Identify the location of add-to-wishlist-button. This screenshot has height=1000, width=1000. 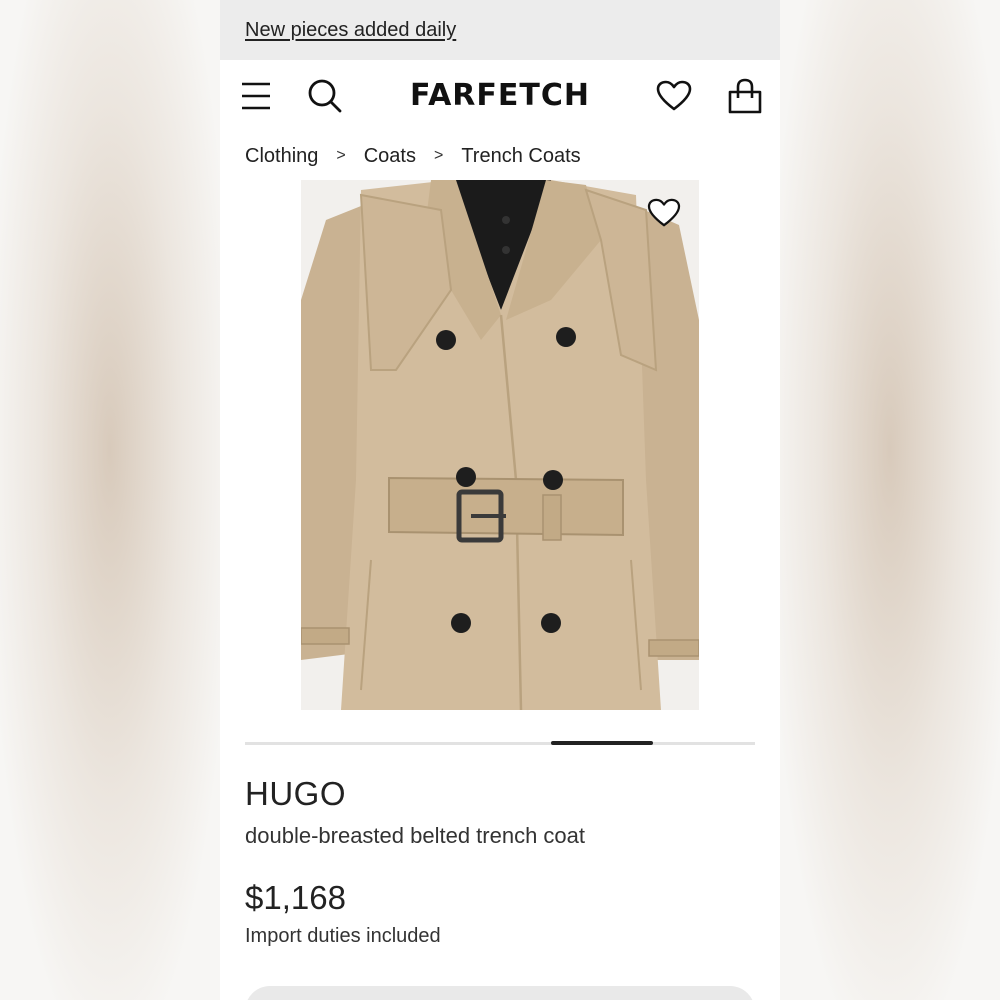
(665, 214).